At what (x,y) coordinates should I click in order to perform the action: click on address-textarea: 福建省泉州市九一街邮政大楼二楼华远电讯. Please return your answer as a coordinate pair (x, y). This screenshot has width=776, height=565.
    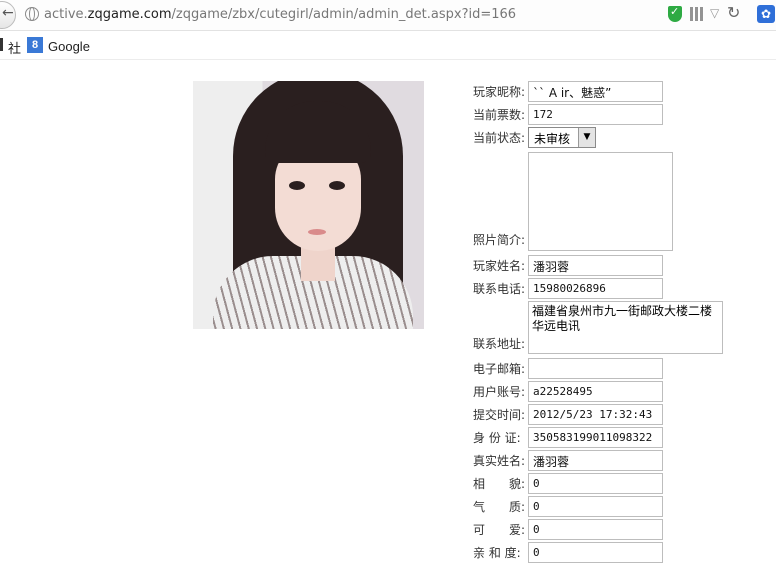
    Looking at the image, I should click on (625, 327).